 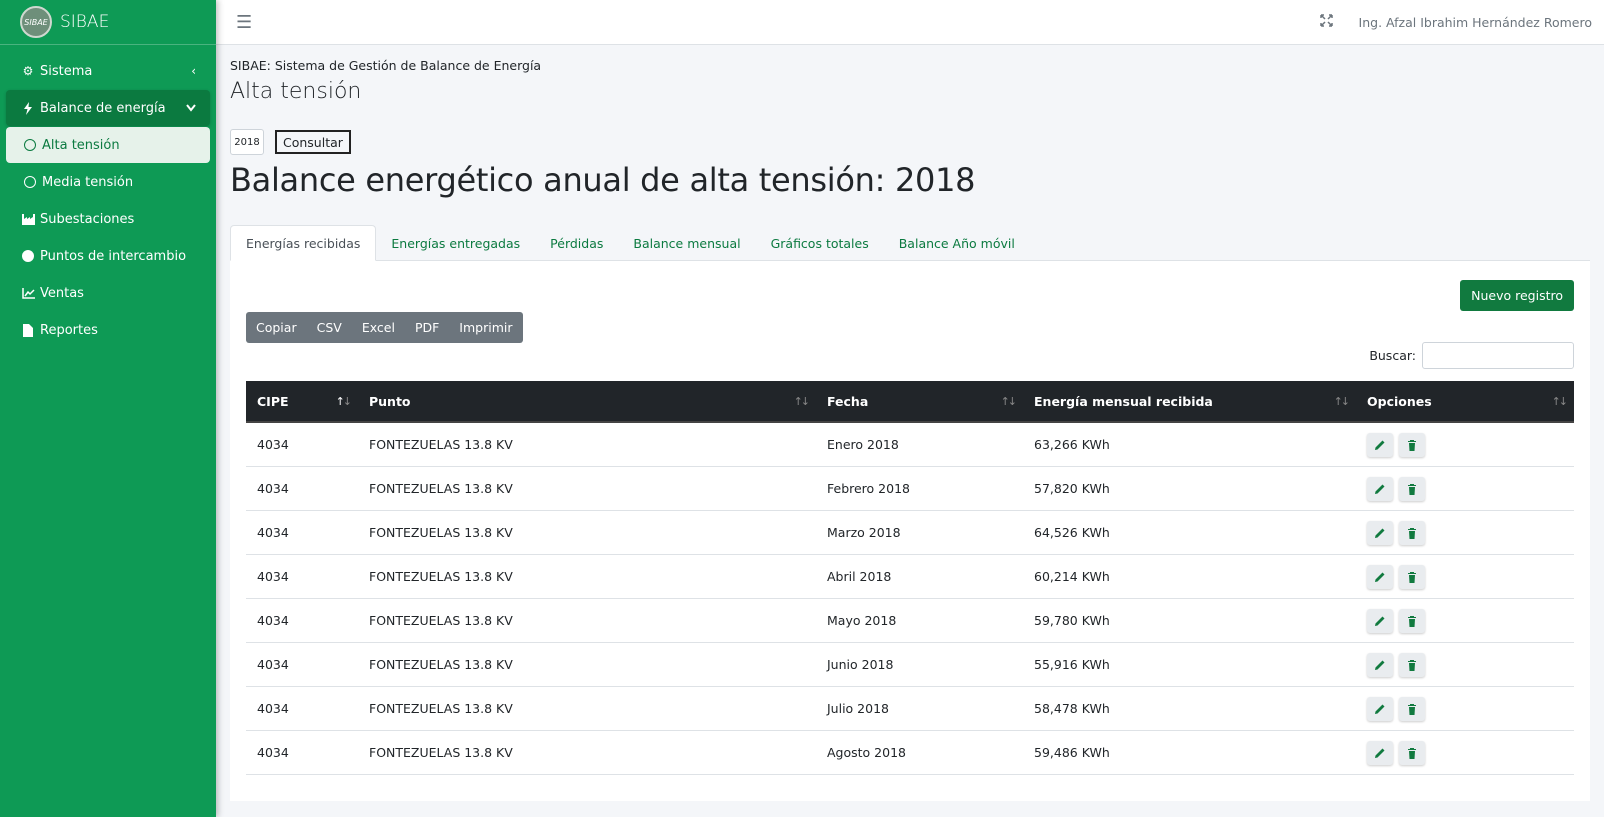 What do you see at coordinates (1498, 355) in the screenshot?
I see `search-input` at bounding box center [1498, 355].